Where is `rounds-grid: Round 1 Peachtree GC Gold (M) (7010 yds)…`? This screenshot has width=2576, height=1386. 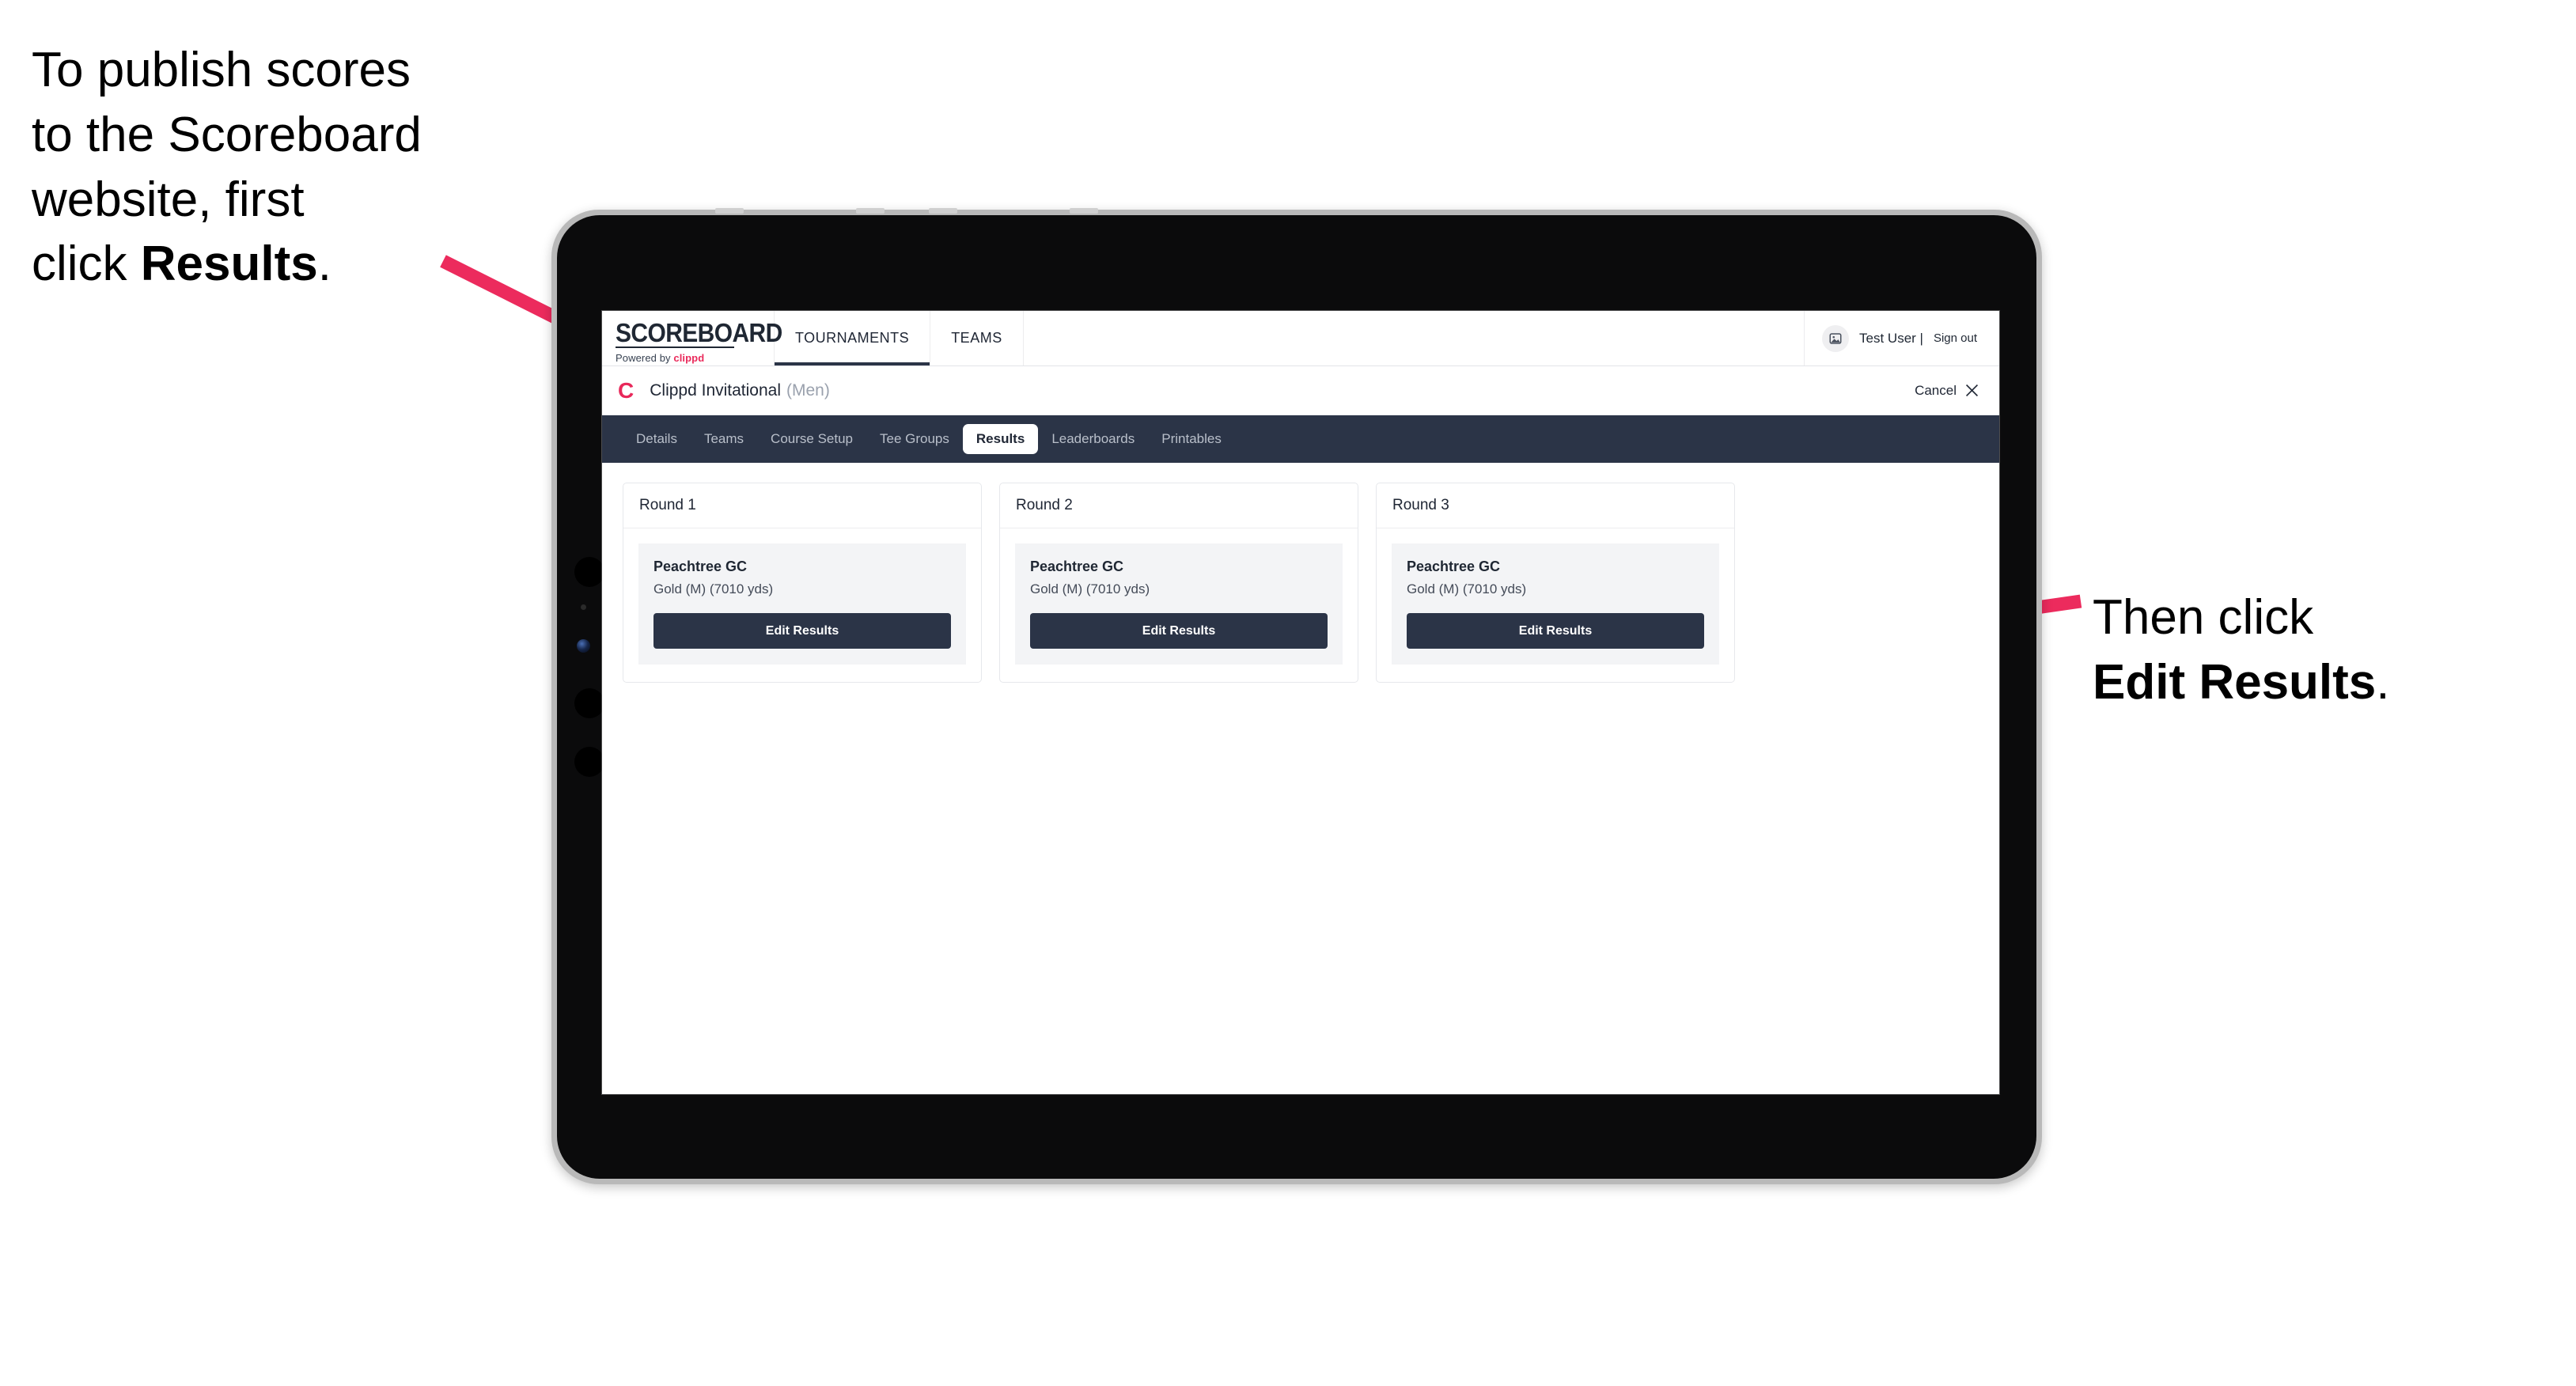 rounds-grid: Round 1 Peachtree GC Gold (M) (7010 yds)… is located at coordinates (1300, 573).